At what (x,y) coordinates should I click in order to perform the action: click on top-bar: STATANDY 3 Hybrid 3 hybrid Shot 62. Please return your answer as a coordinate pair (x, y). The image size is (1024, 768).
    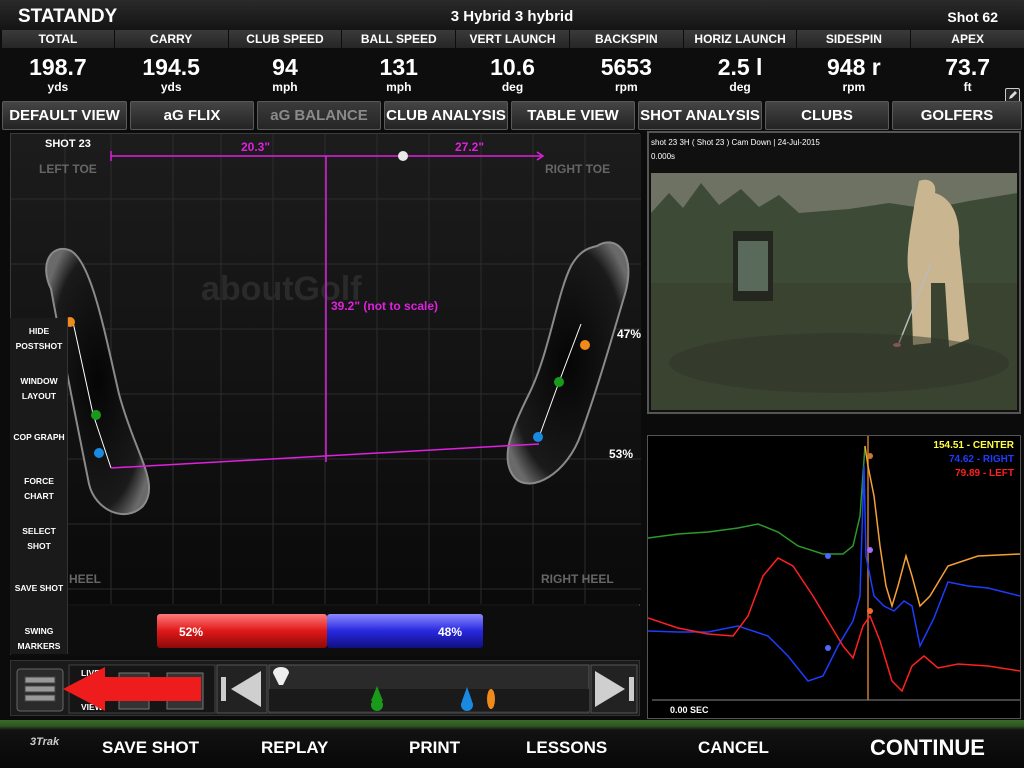
    Looking at the image, I should click on (512, 15).